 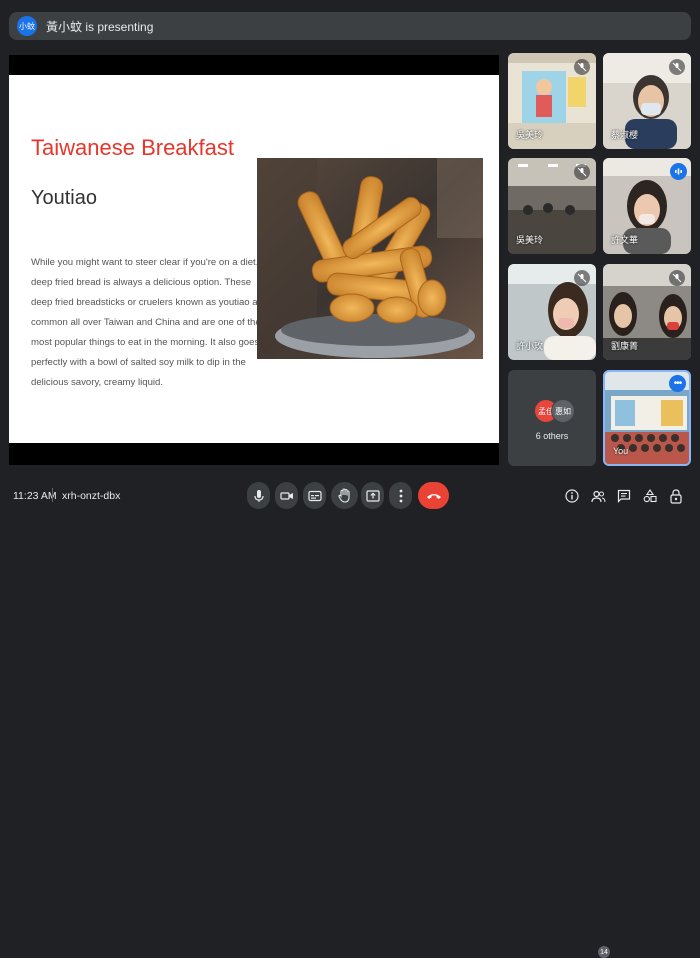 I want to click on info-button, so click(x=572, y=496).